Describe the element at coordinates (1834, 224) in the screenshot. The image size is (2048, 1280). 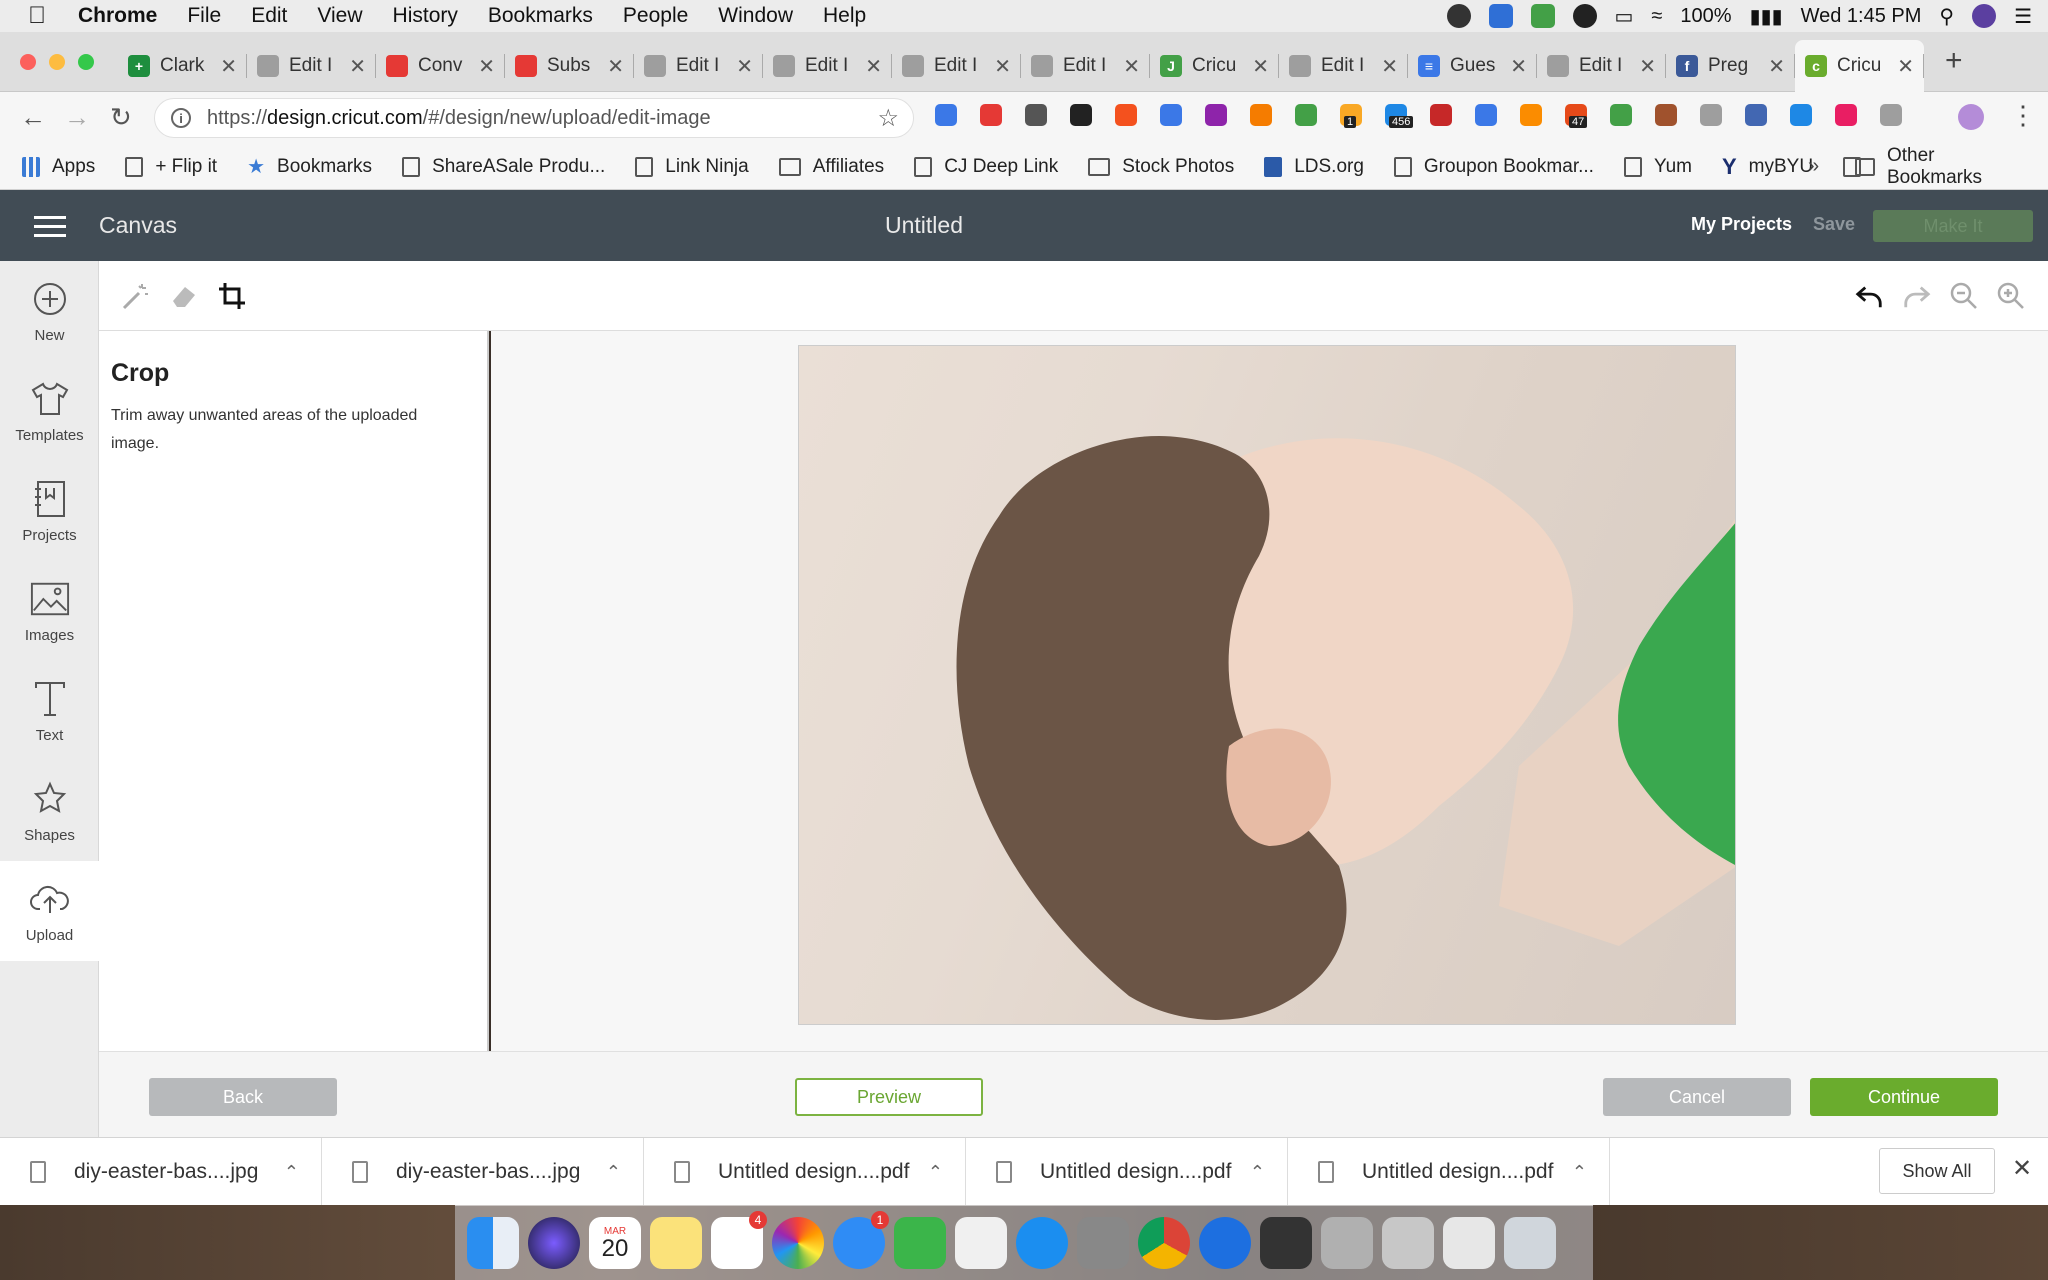
I see `save-button: Save` at that location.